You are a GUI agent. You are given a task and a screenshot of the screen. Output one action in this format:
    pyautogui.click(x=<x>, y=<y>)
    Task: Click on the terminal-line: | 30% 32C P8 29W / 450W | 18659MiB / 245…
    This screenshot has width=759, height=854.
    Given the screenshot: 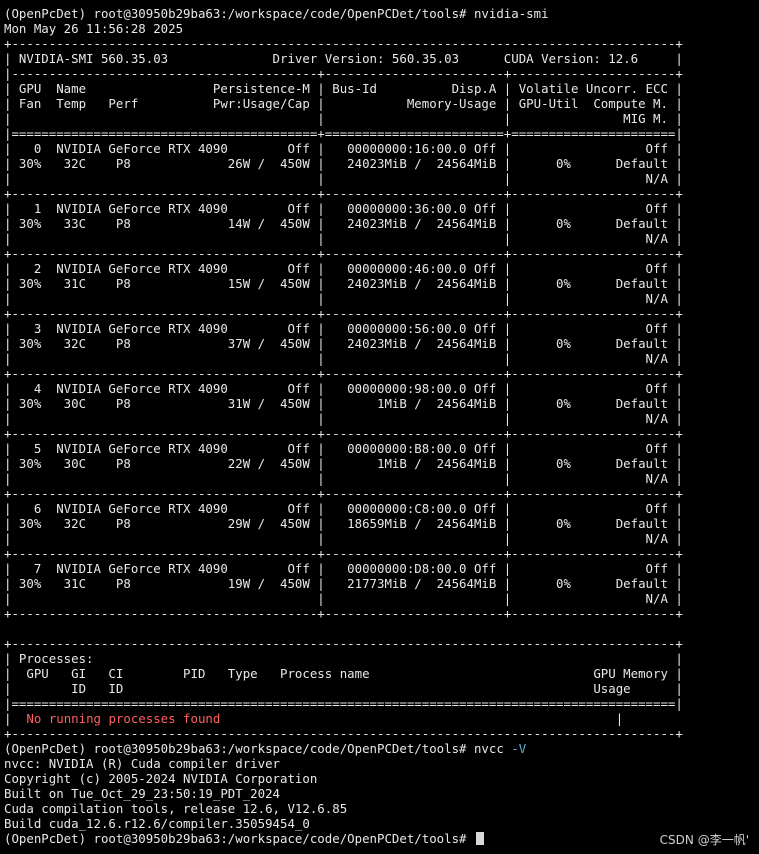 What is the action you would take?
    pyautogui.click(x=380, y=523)
    